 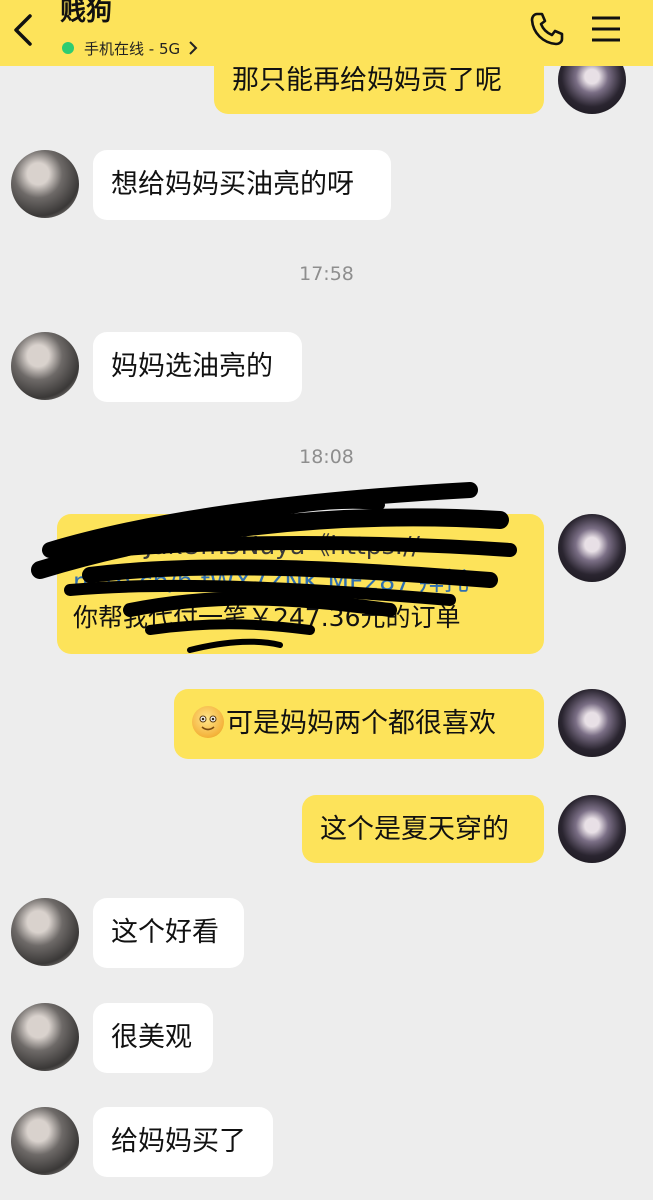 I want to click on message-text-line: 68eWJakUm3Nuya《https://, so click(x=246, y=545).